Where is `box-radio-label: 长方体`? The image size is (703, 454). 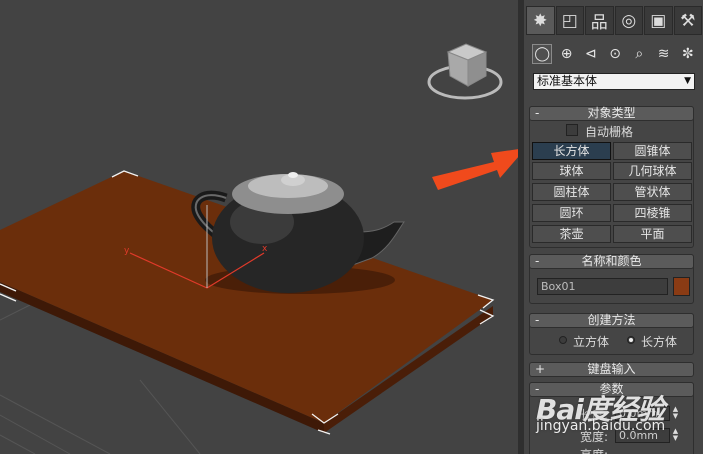
box-radio-label: 长方体 is located at coordinates (659, 342).